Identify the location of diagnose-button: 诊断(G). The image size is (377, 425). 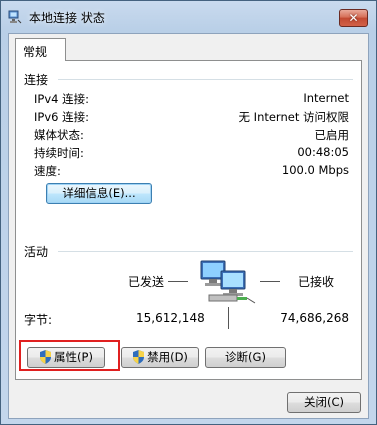
(245, 357).